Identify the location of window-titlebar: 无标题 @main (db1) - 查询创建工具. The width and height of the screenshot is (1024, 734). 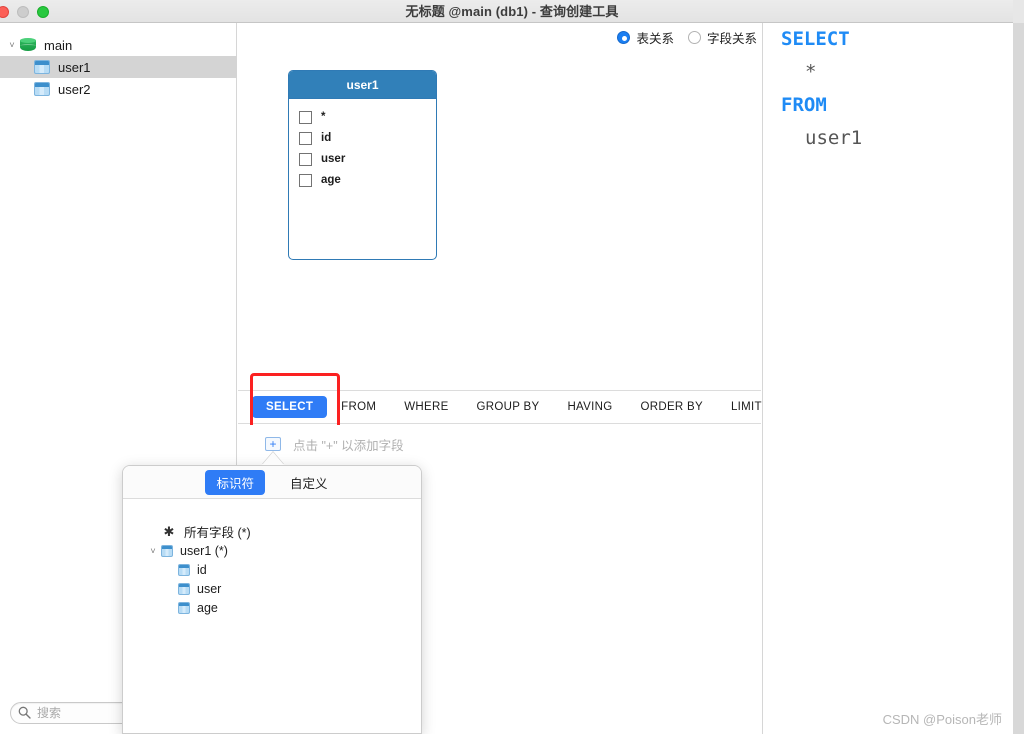
(512, 11).